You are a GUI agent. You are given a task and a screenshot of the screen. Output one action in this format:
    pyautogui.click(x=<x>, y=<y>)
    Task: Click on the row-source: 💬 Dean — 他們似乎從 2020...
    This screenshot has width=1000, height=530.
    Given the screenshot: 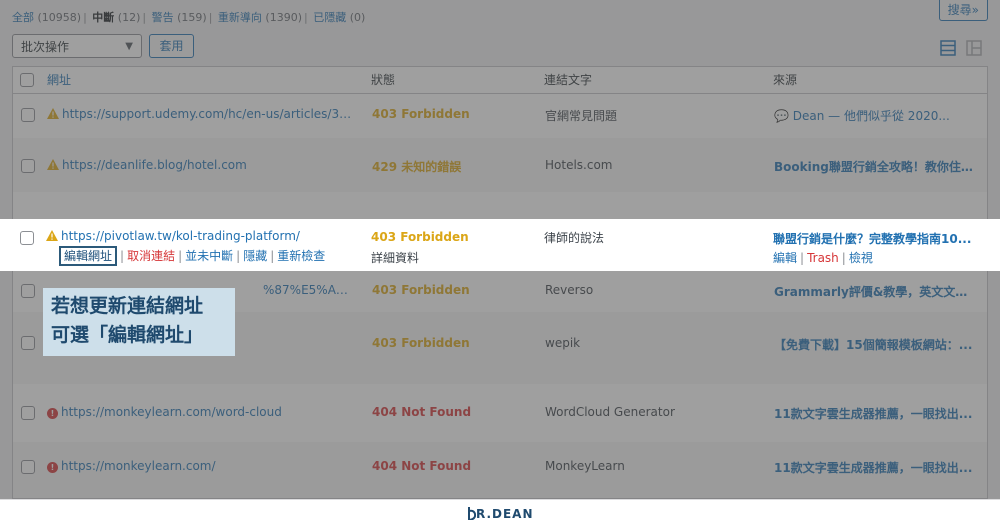 What is the action you would take?
    pyautogui.click(x=874, y=115)
    